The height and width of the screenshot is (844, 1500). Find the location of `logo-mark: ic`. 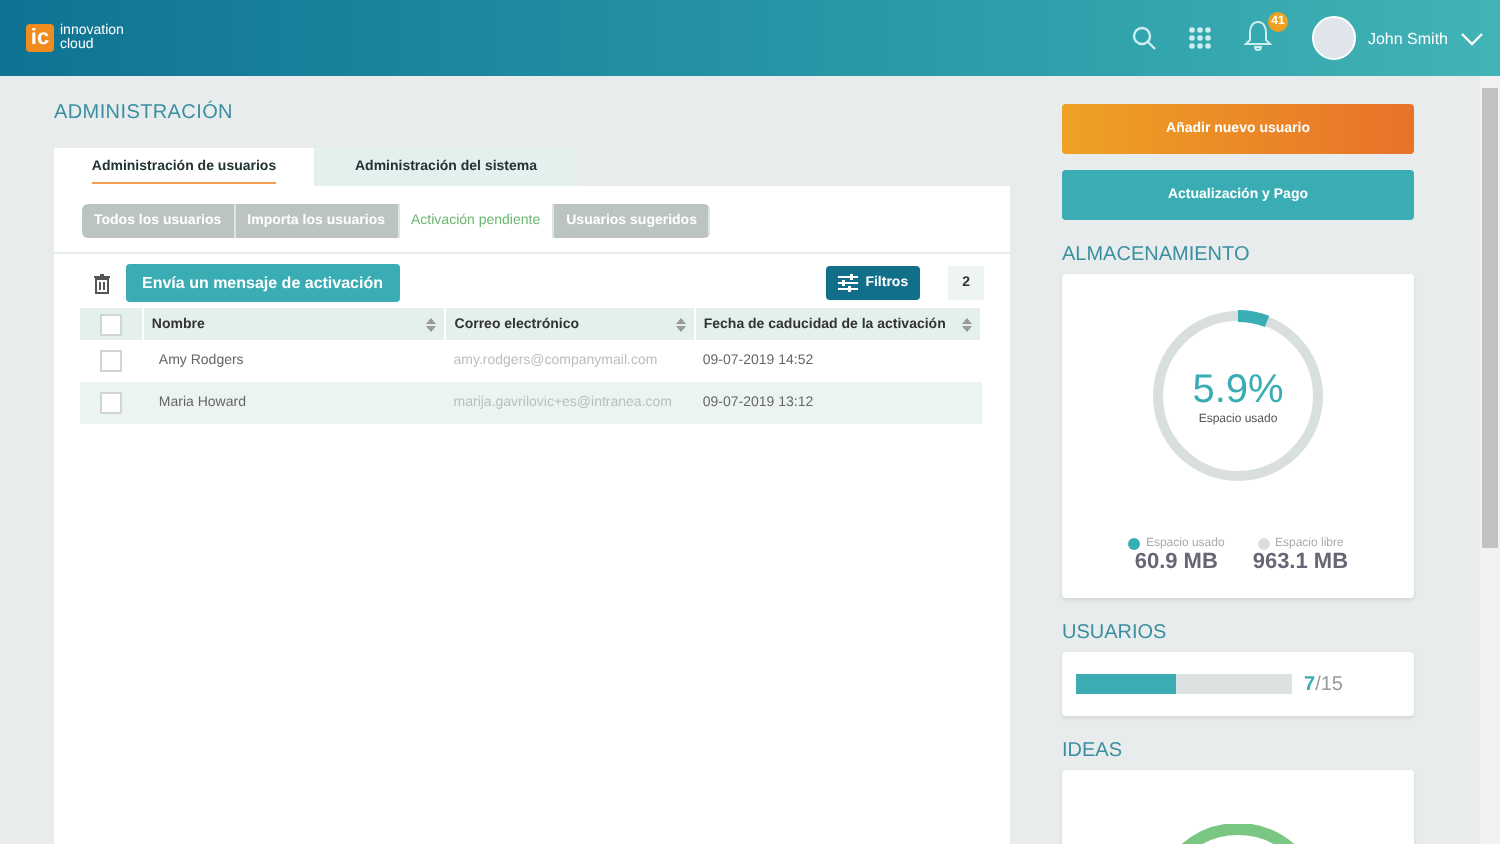

logo-mark: ic is located at coordinates (40, 38).